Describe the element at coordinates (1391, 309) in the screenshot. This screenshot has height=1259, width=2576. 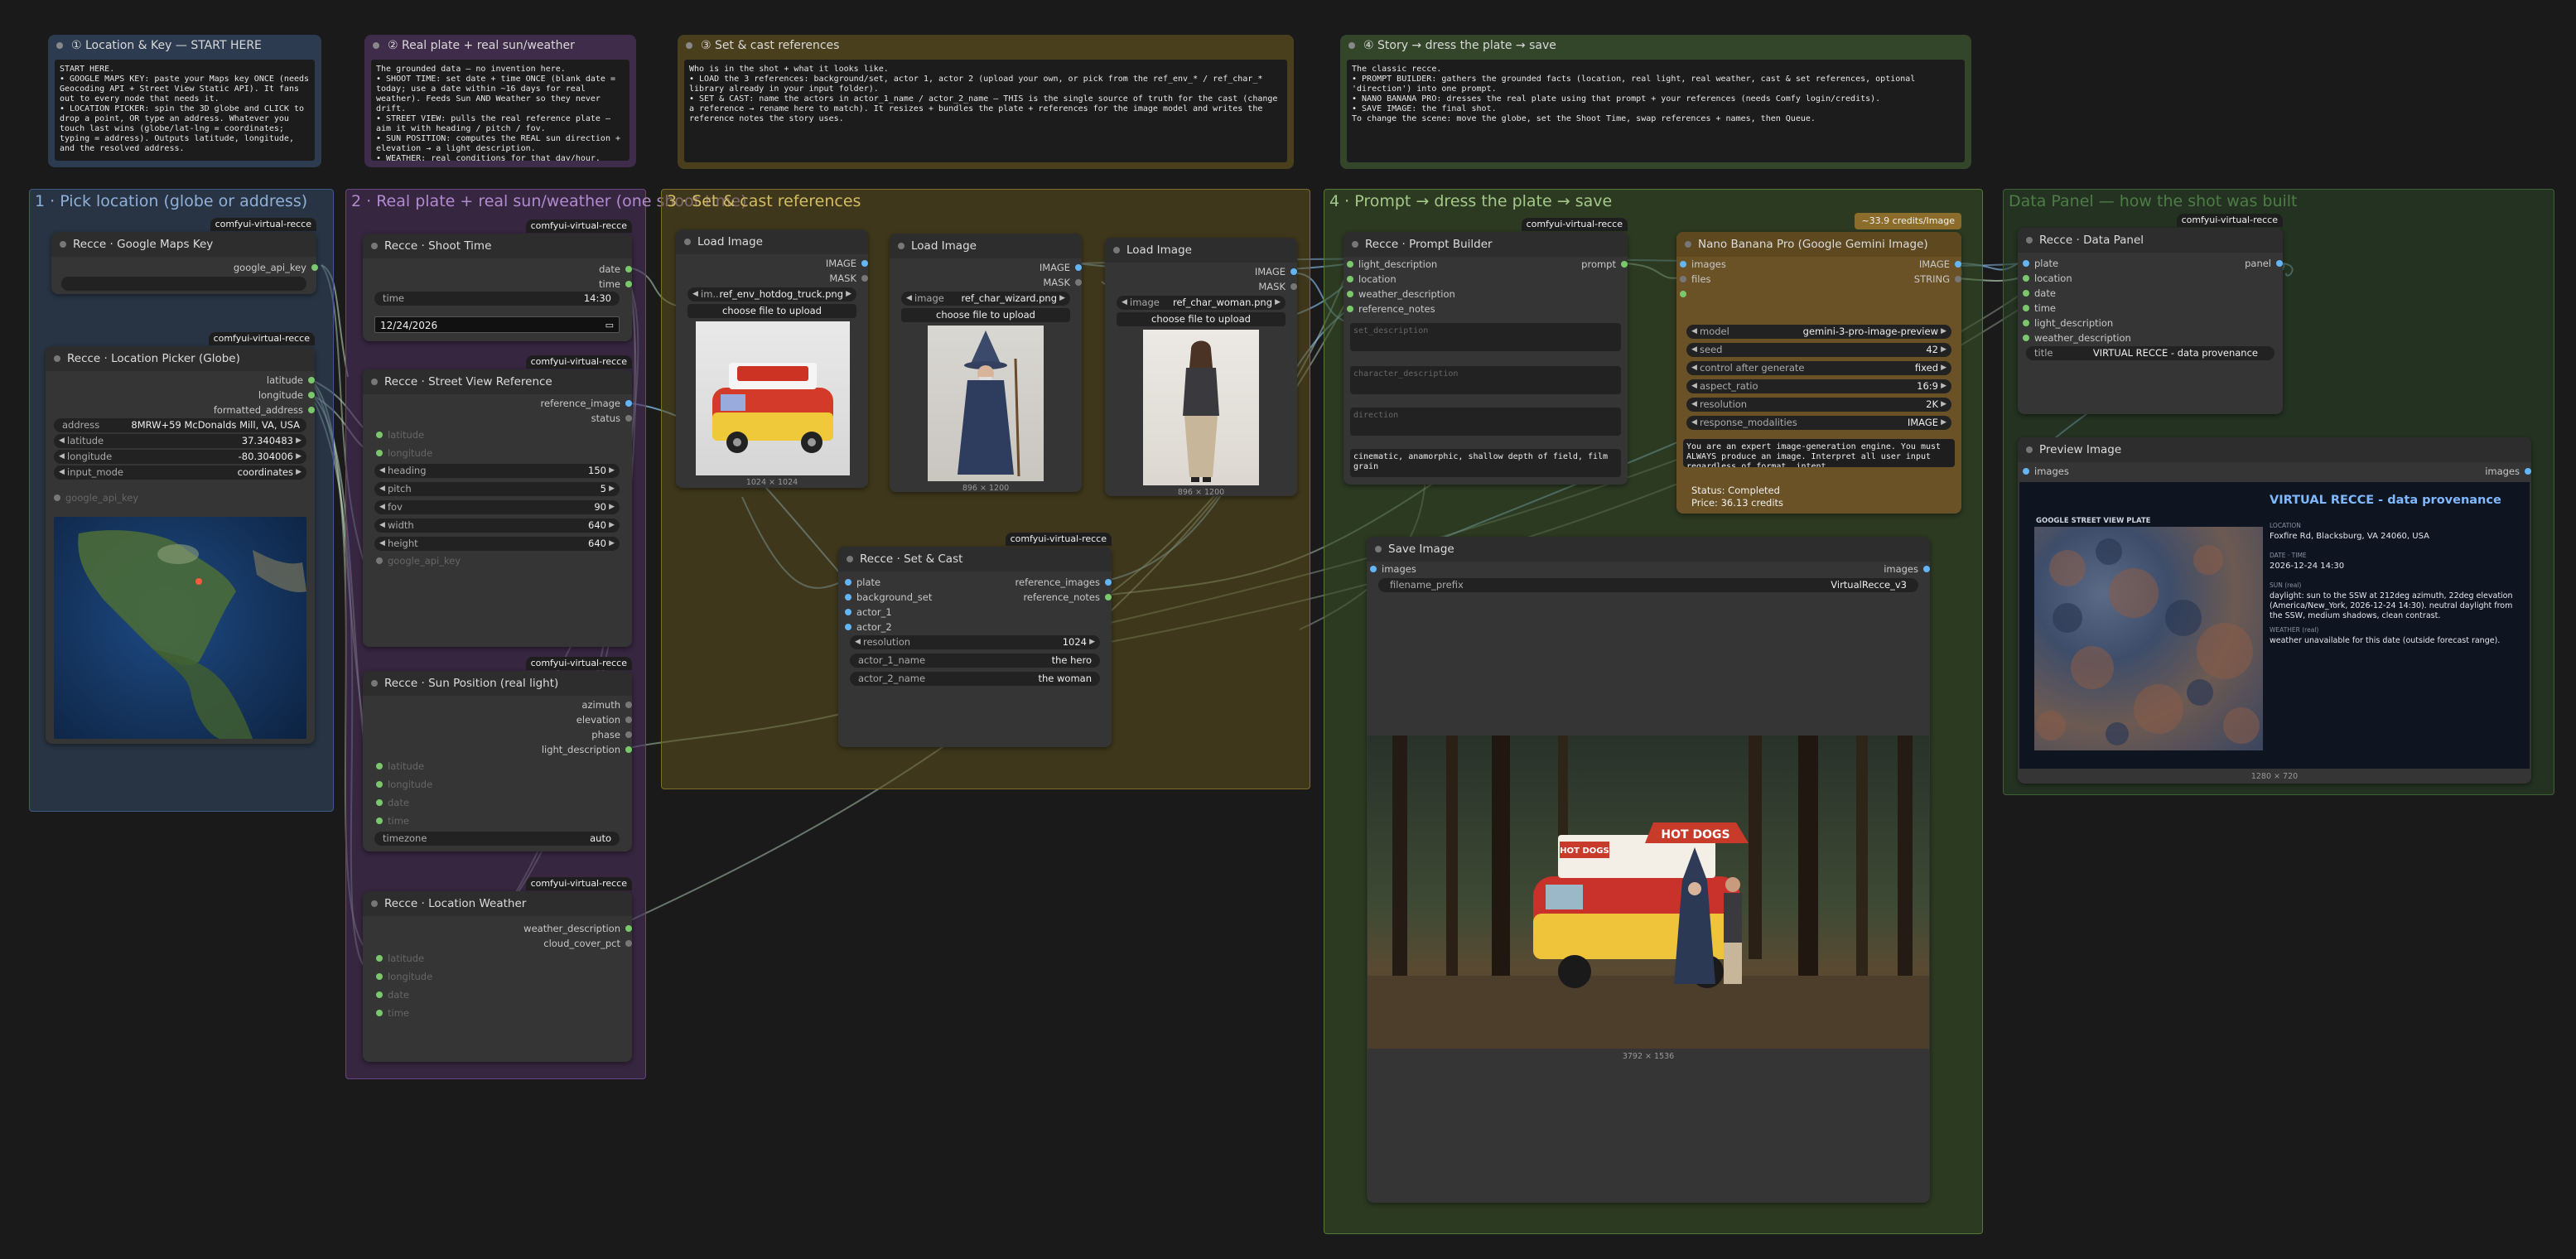
I see `input-reference-notes: reference_notes` at that location.